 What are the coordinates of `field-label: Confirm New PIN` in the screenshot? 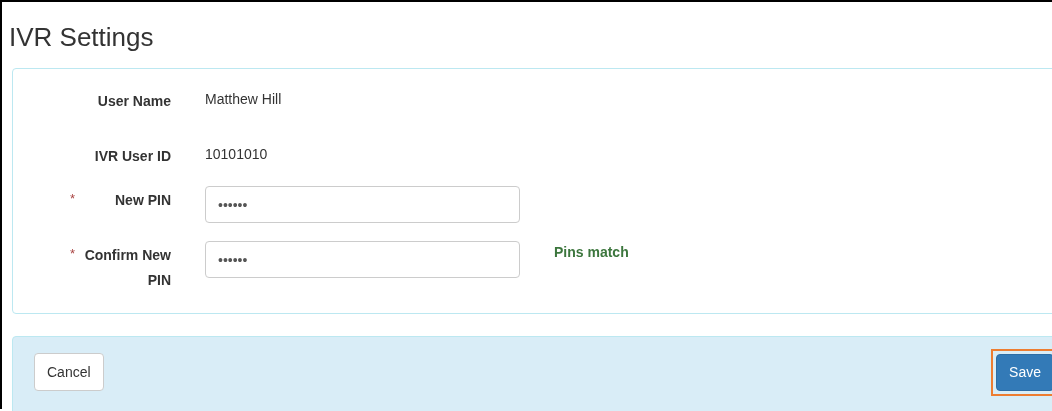 It's located at (127, 268).